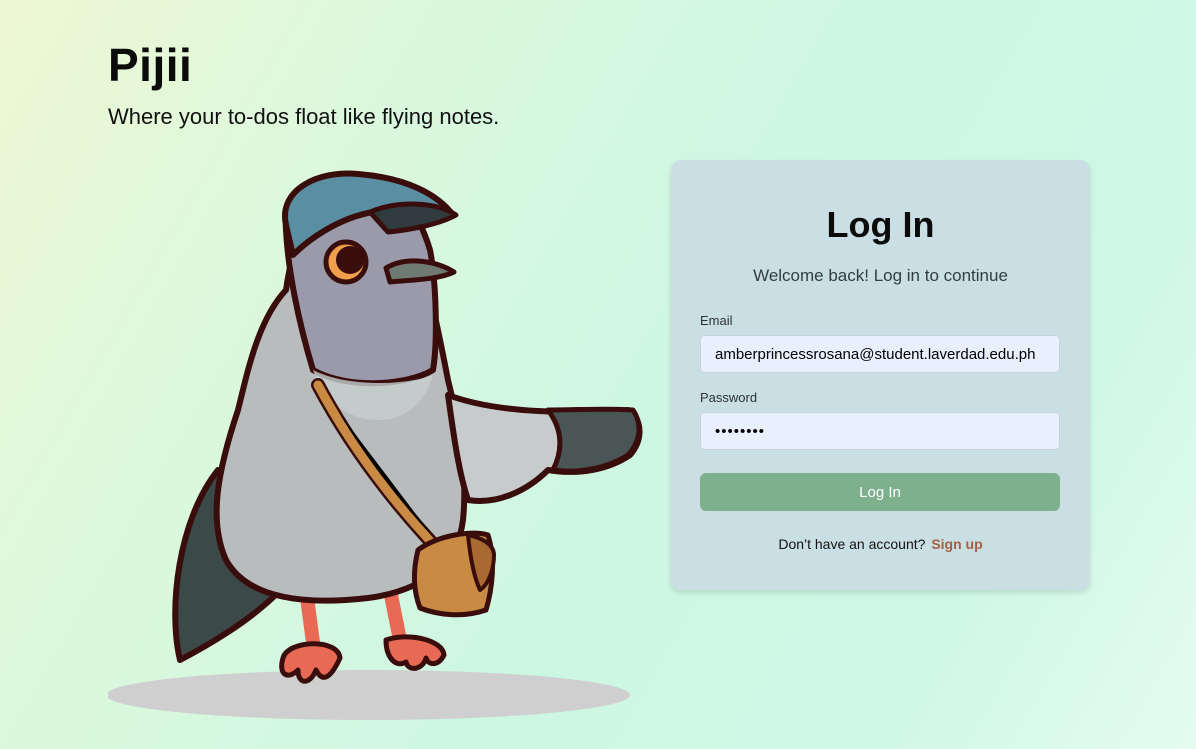  I want to click on login-button: Log In, so click(880, 492).